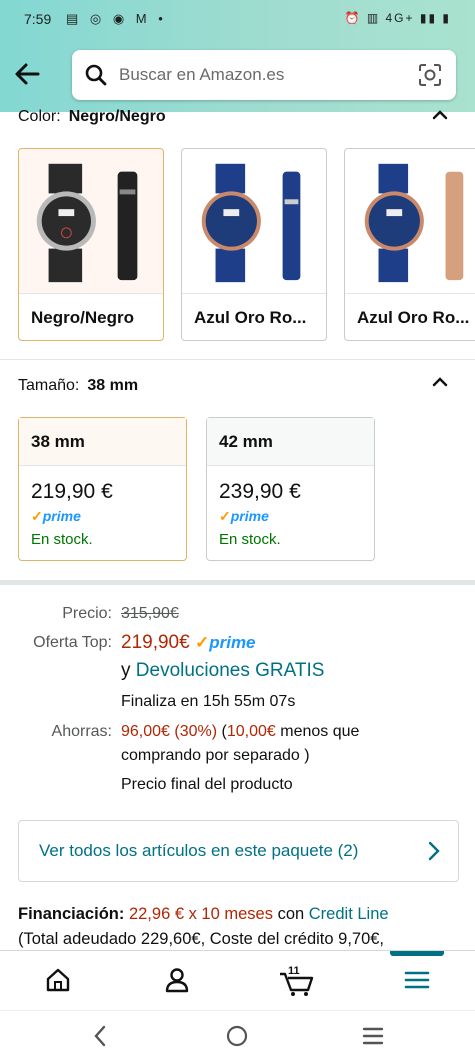 The image size is (475, 1059). I want to click on size-label: Tamaño:, so click(49, 385).